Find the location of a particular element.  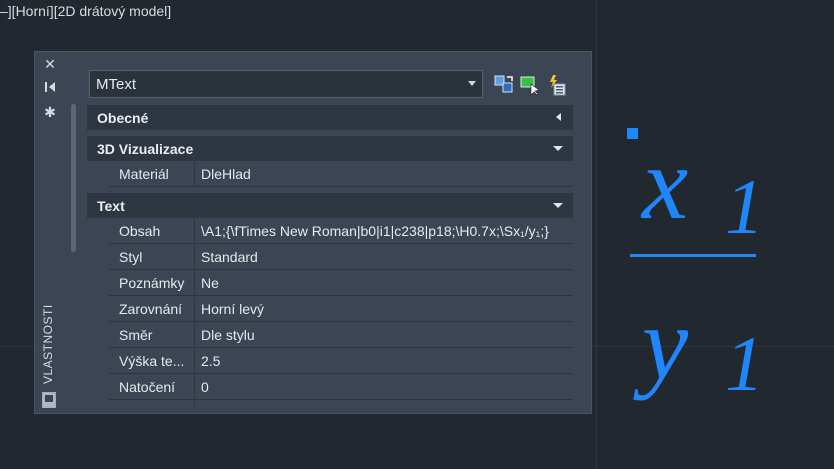

prop-value: Dle stylu is located at coordinates (385, 335).